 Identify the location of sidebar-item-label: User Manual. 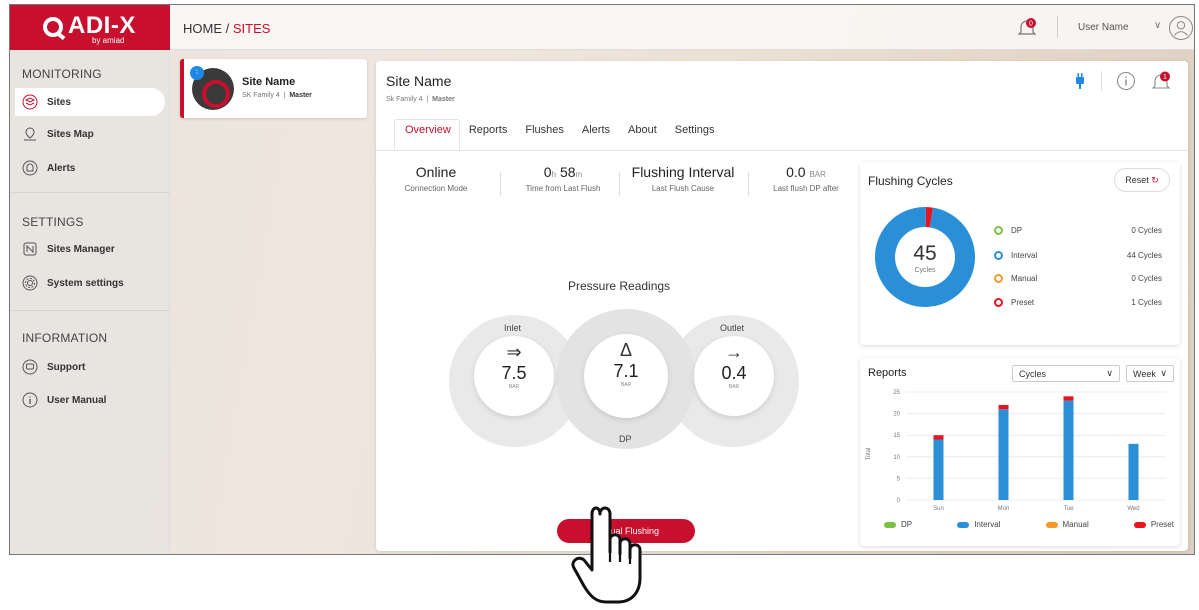
(77, 400).